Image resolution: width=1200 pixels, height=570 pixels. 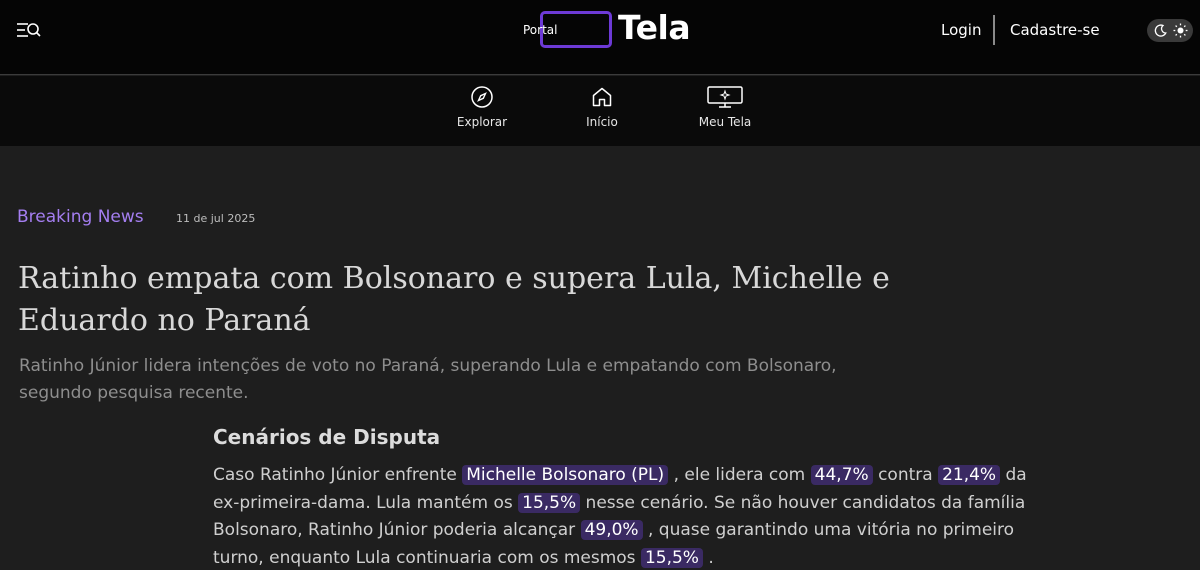 I want to click on highlight-chip: Michelle Bolsonaro (PL), so click(x=565, y=475).